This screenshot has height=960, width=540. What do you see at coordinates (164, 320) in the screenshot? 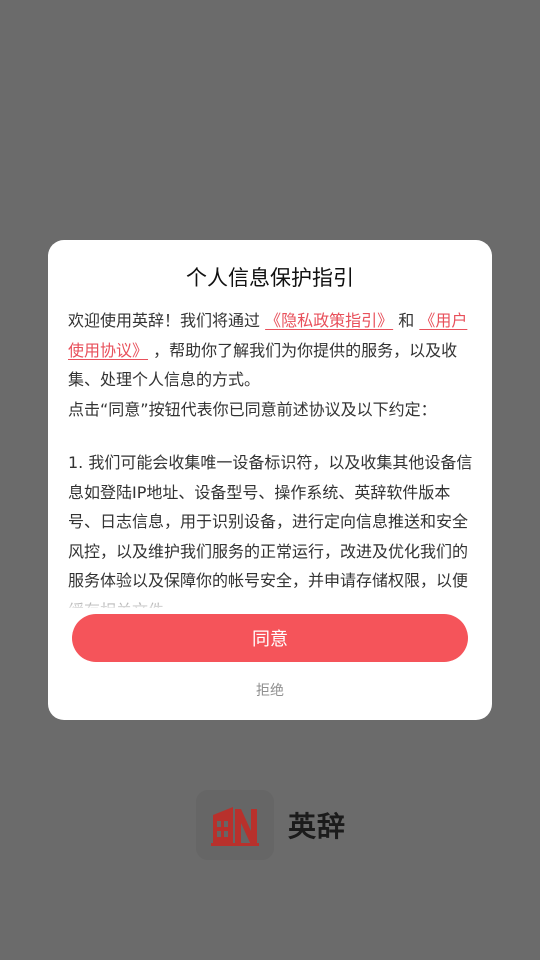
I see `intro-prefix: 欢迎使用英辞！我们将通过` at bounding box center [164, 320].